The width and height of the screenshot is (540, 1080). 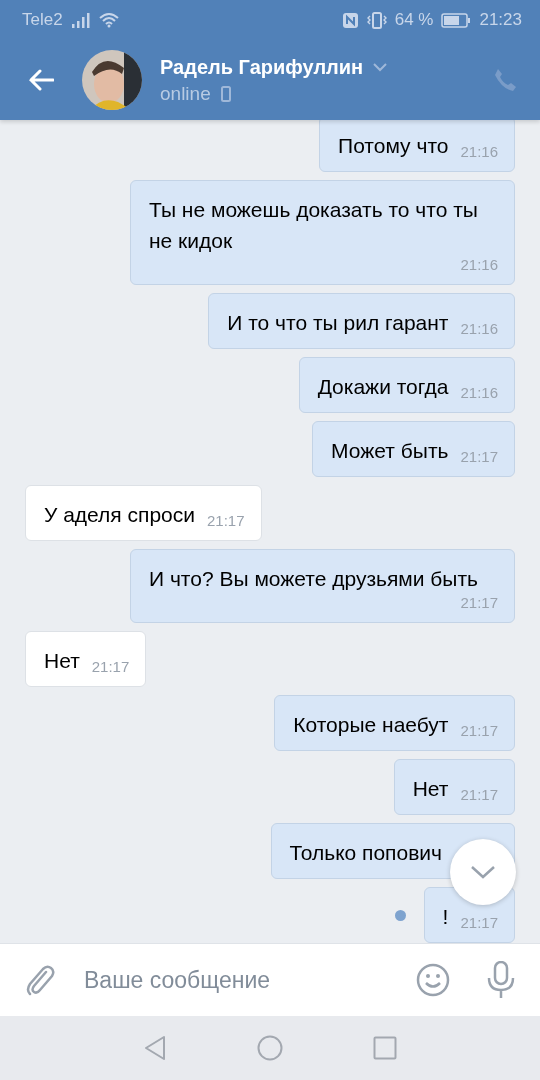 I want to click on recents-nav-icon, so click(x=385, y=1048).